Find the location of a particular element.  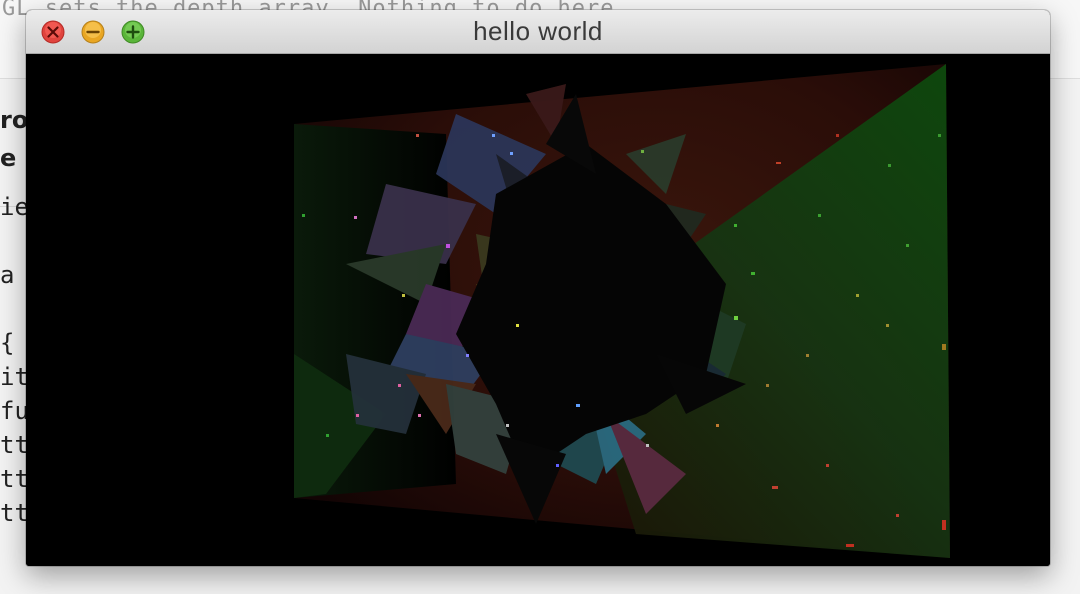

background-code-line: { is located at coordinates (7, 343).